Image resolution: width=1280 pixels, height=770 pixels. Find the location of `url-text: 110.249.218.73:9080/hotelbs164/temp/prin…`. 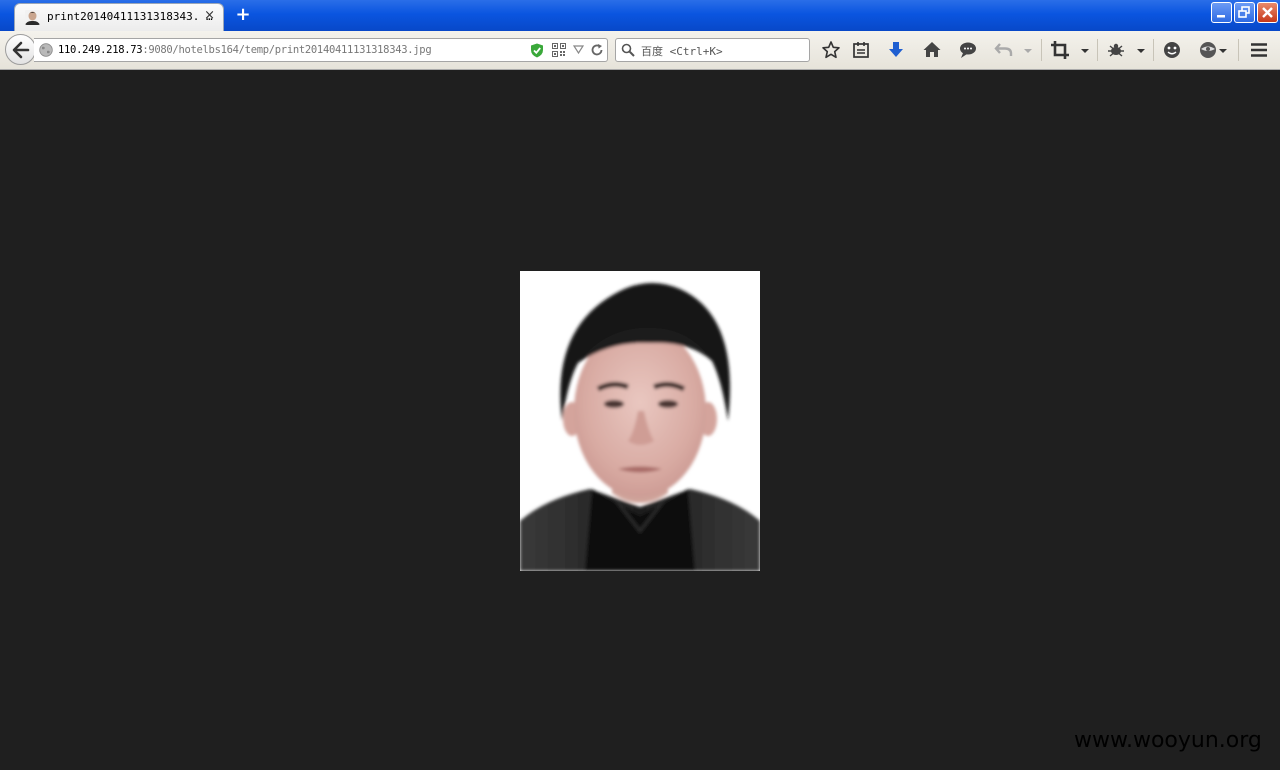

url-text: 110.249.218.73:9080/hotelbs164/temp/prin… is located at coordinates (245, 50).